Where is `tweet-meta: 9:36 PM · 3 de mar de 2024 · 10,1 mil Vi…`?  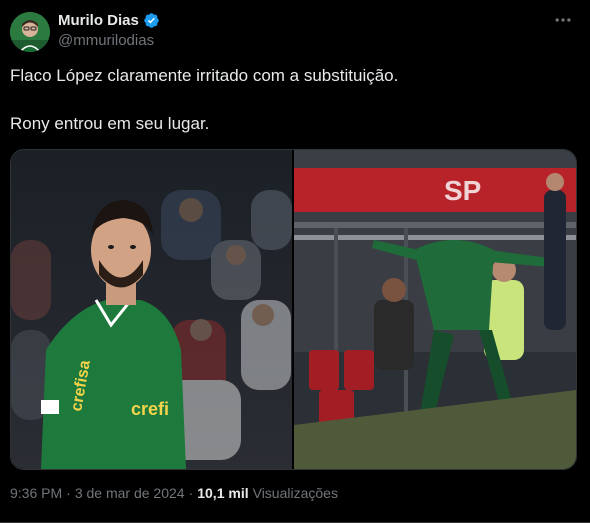 tweet-meta: 9:36 PM · 3 de mar de 2024 · 10,1 mil Vi… is located at coordinates (174, 493).